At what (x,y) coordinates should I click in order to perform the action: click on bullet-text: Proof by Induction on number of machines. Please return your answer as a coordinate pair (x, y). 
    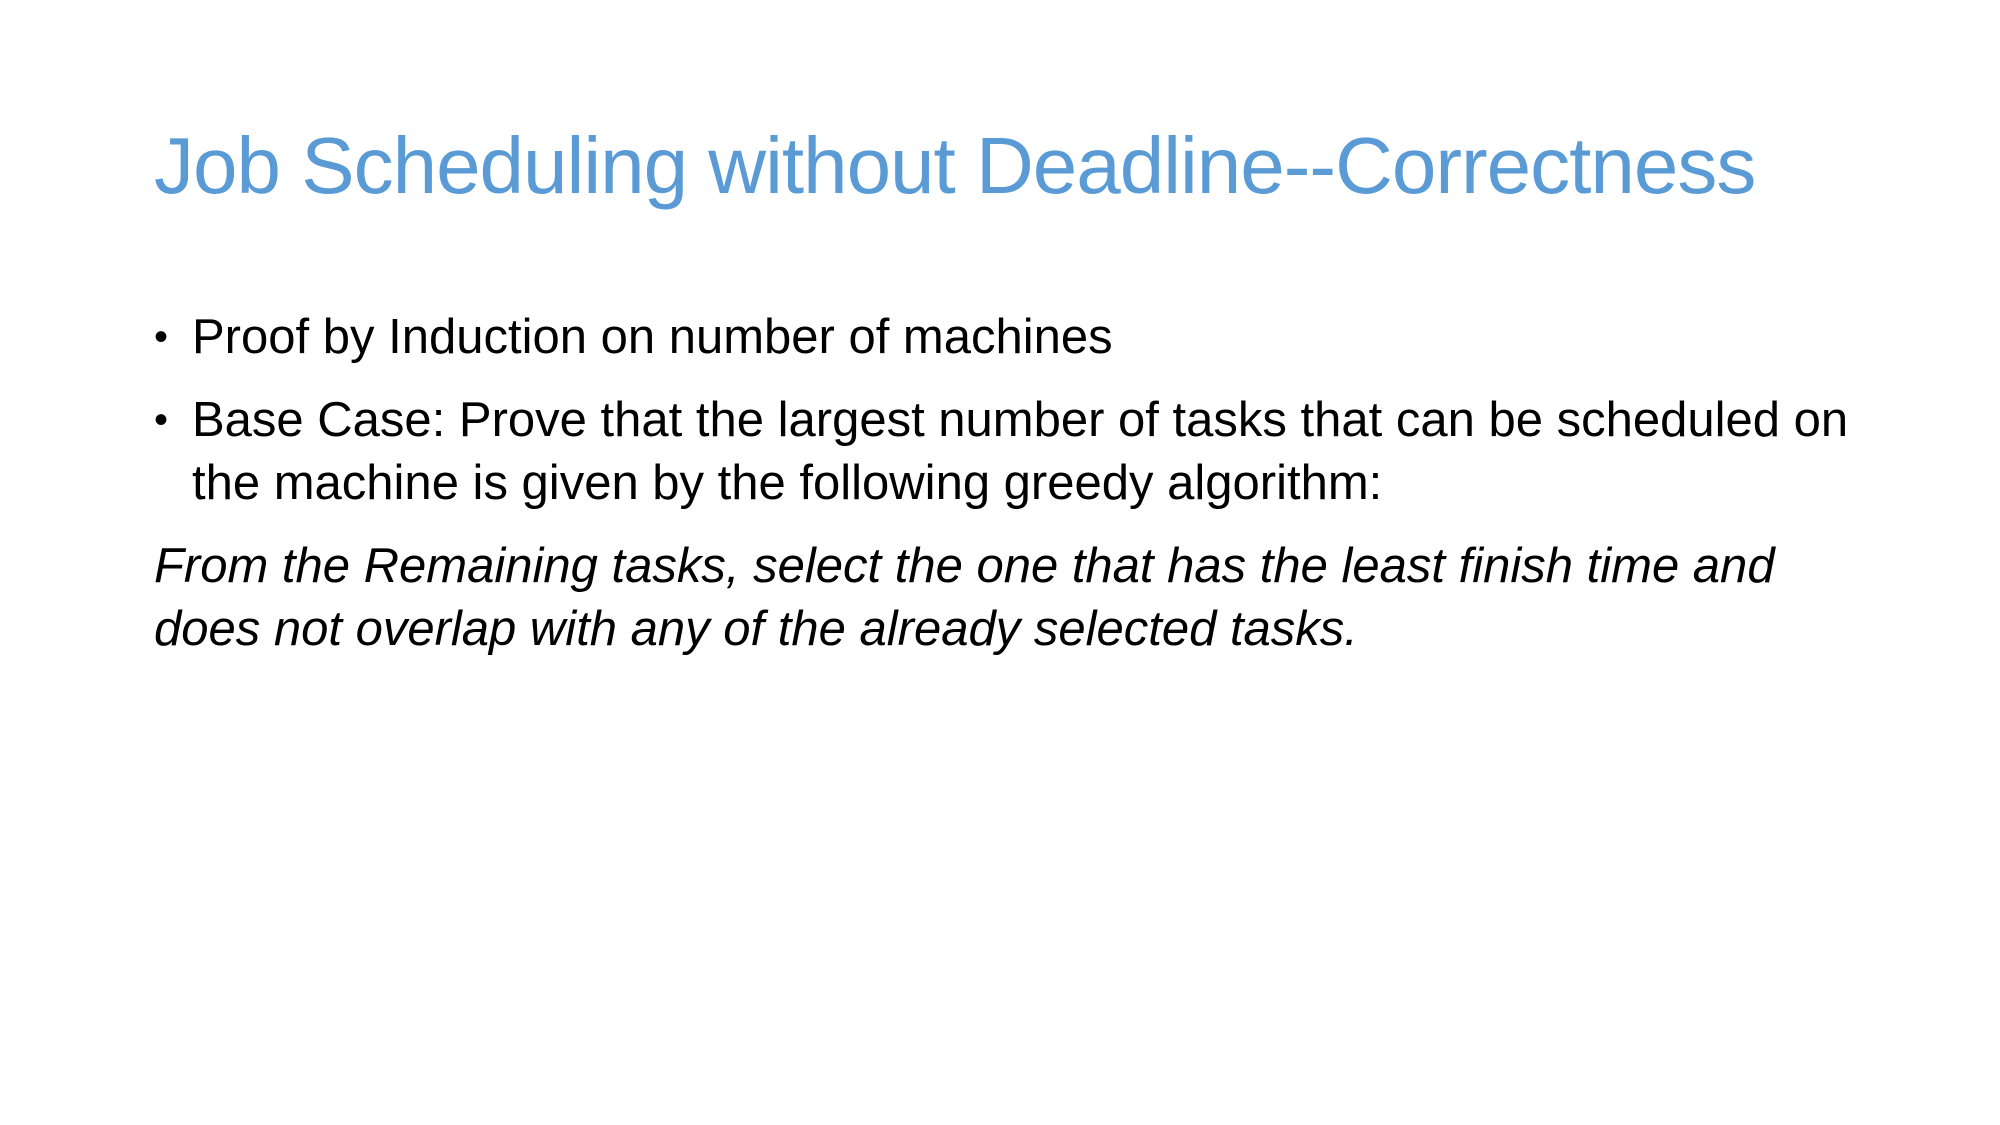
    Looking at the image, I should click on (652, 337).